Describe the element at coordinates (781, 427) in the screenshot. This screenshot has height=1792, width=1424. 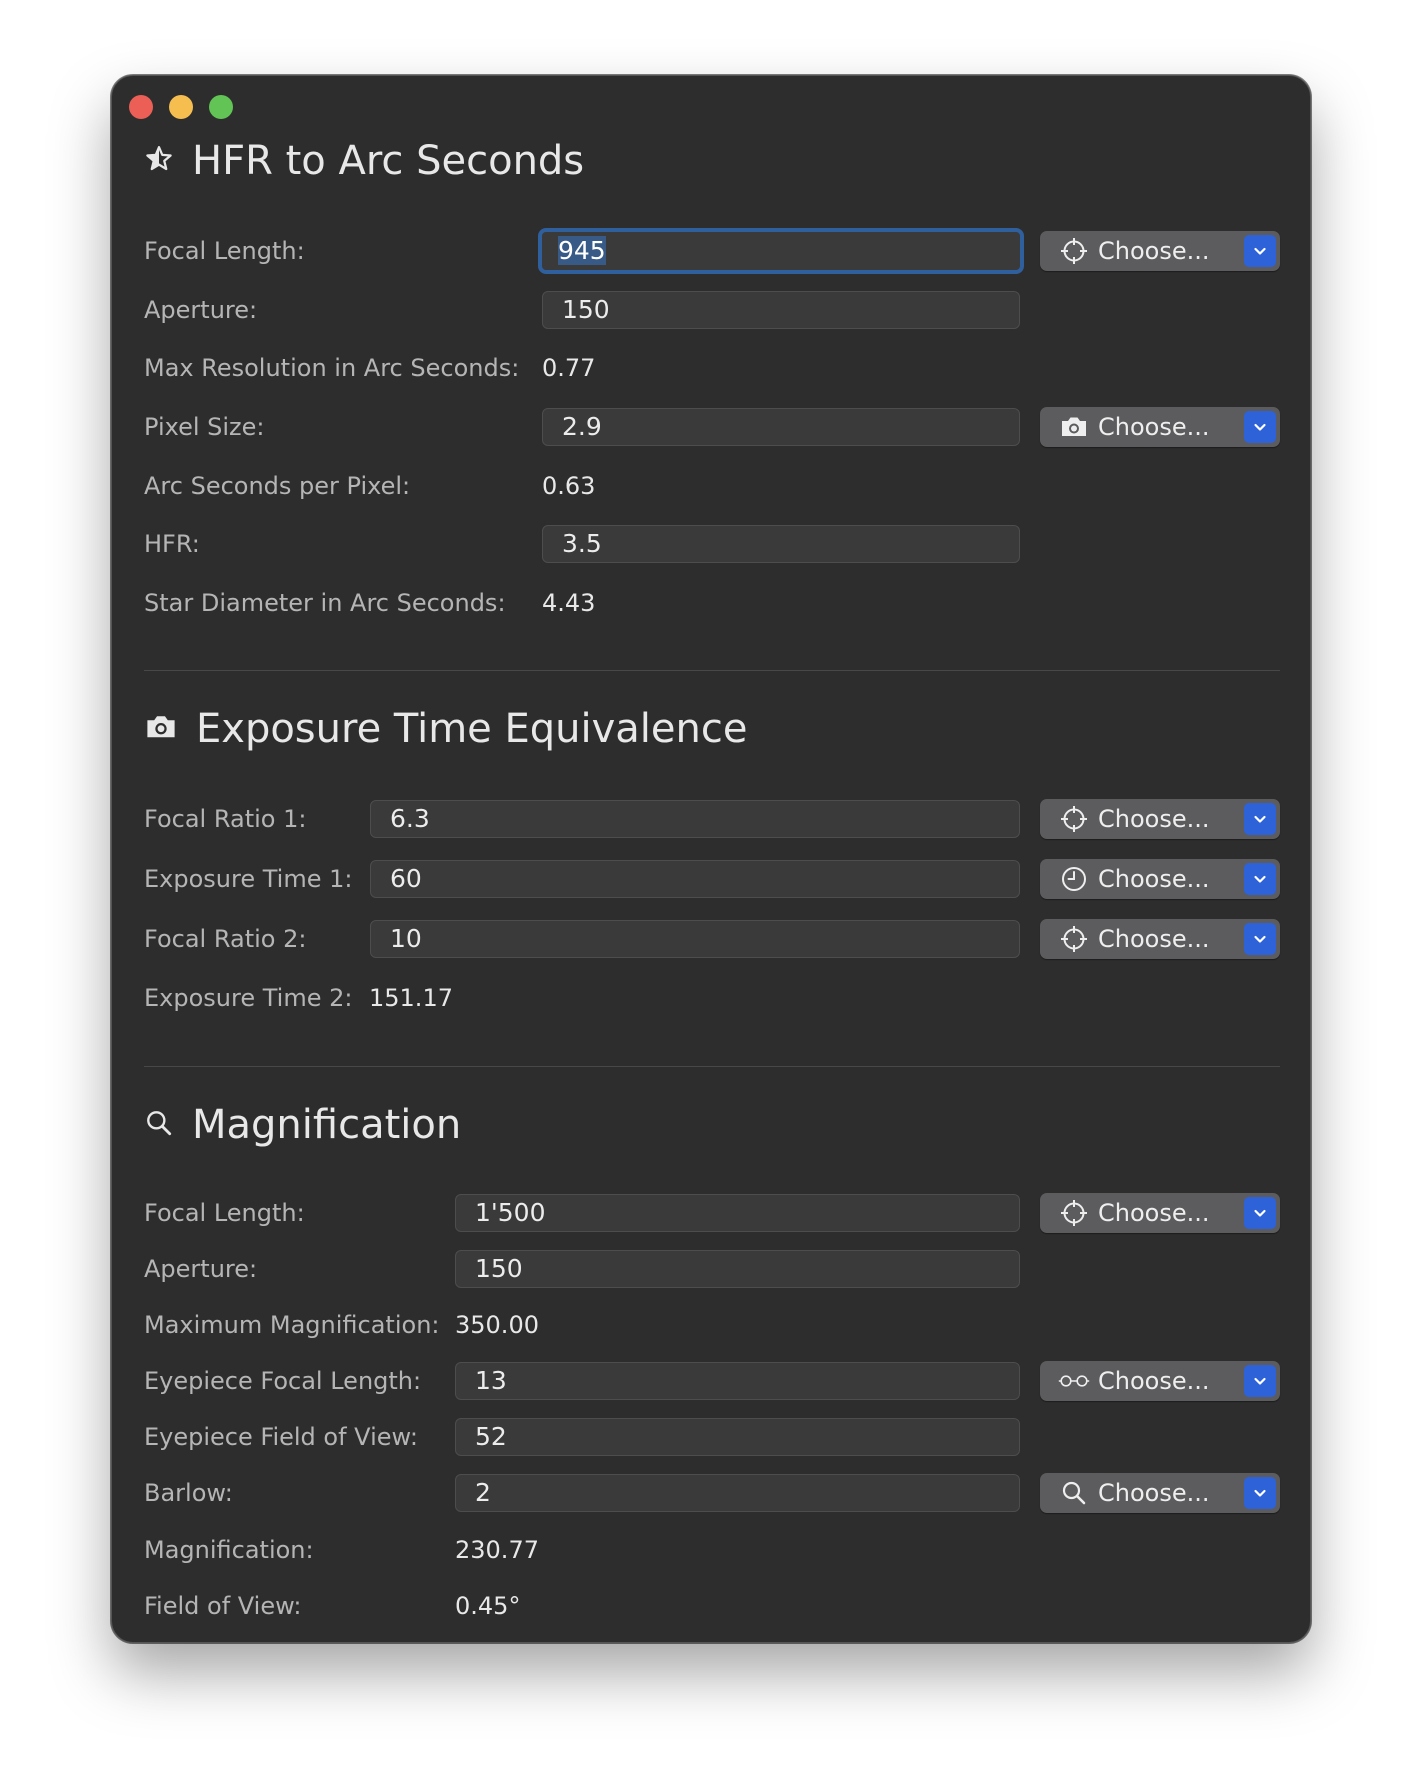
I see `hfr-pixel-size-input: 2.9` at that location.